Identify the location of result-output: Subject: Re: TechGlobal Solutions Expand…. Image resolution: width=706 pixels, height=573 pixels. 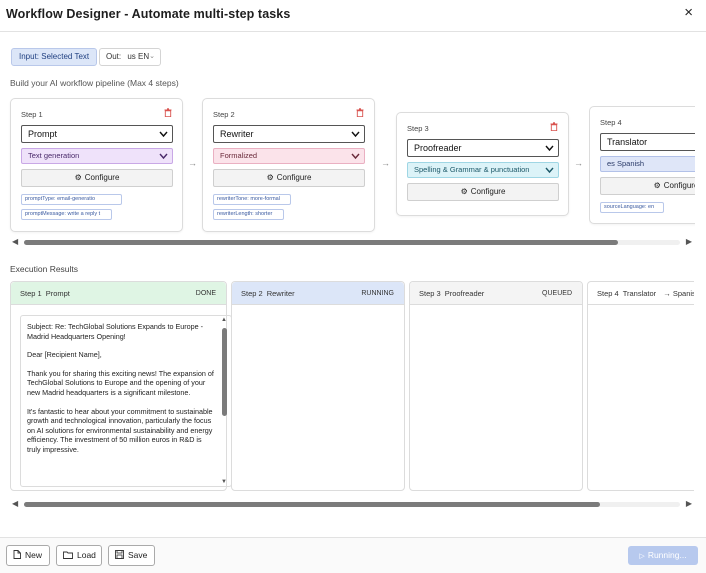
(126, 401).